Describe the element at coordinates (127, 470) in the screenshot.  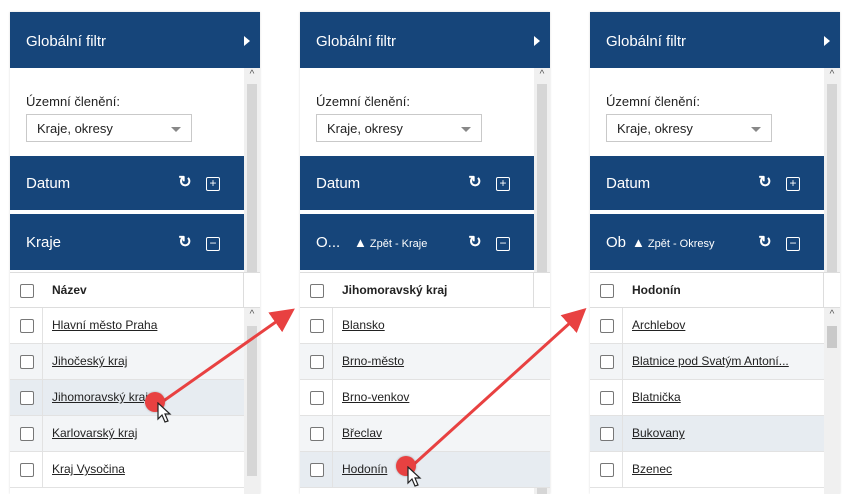
I see `table-row: Kraj Vysočina` at that location.